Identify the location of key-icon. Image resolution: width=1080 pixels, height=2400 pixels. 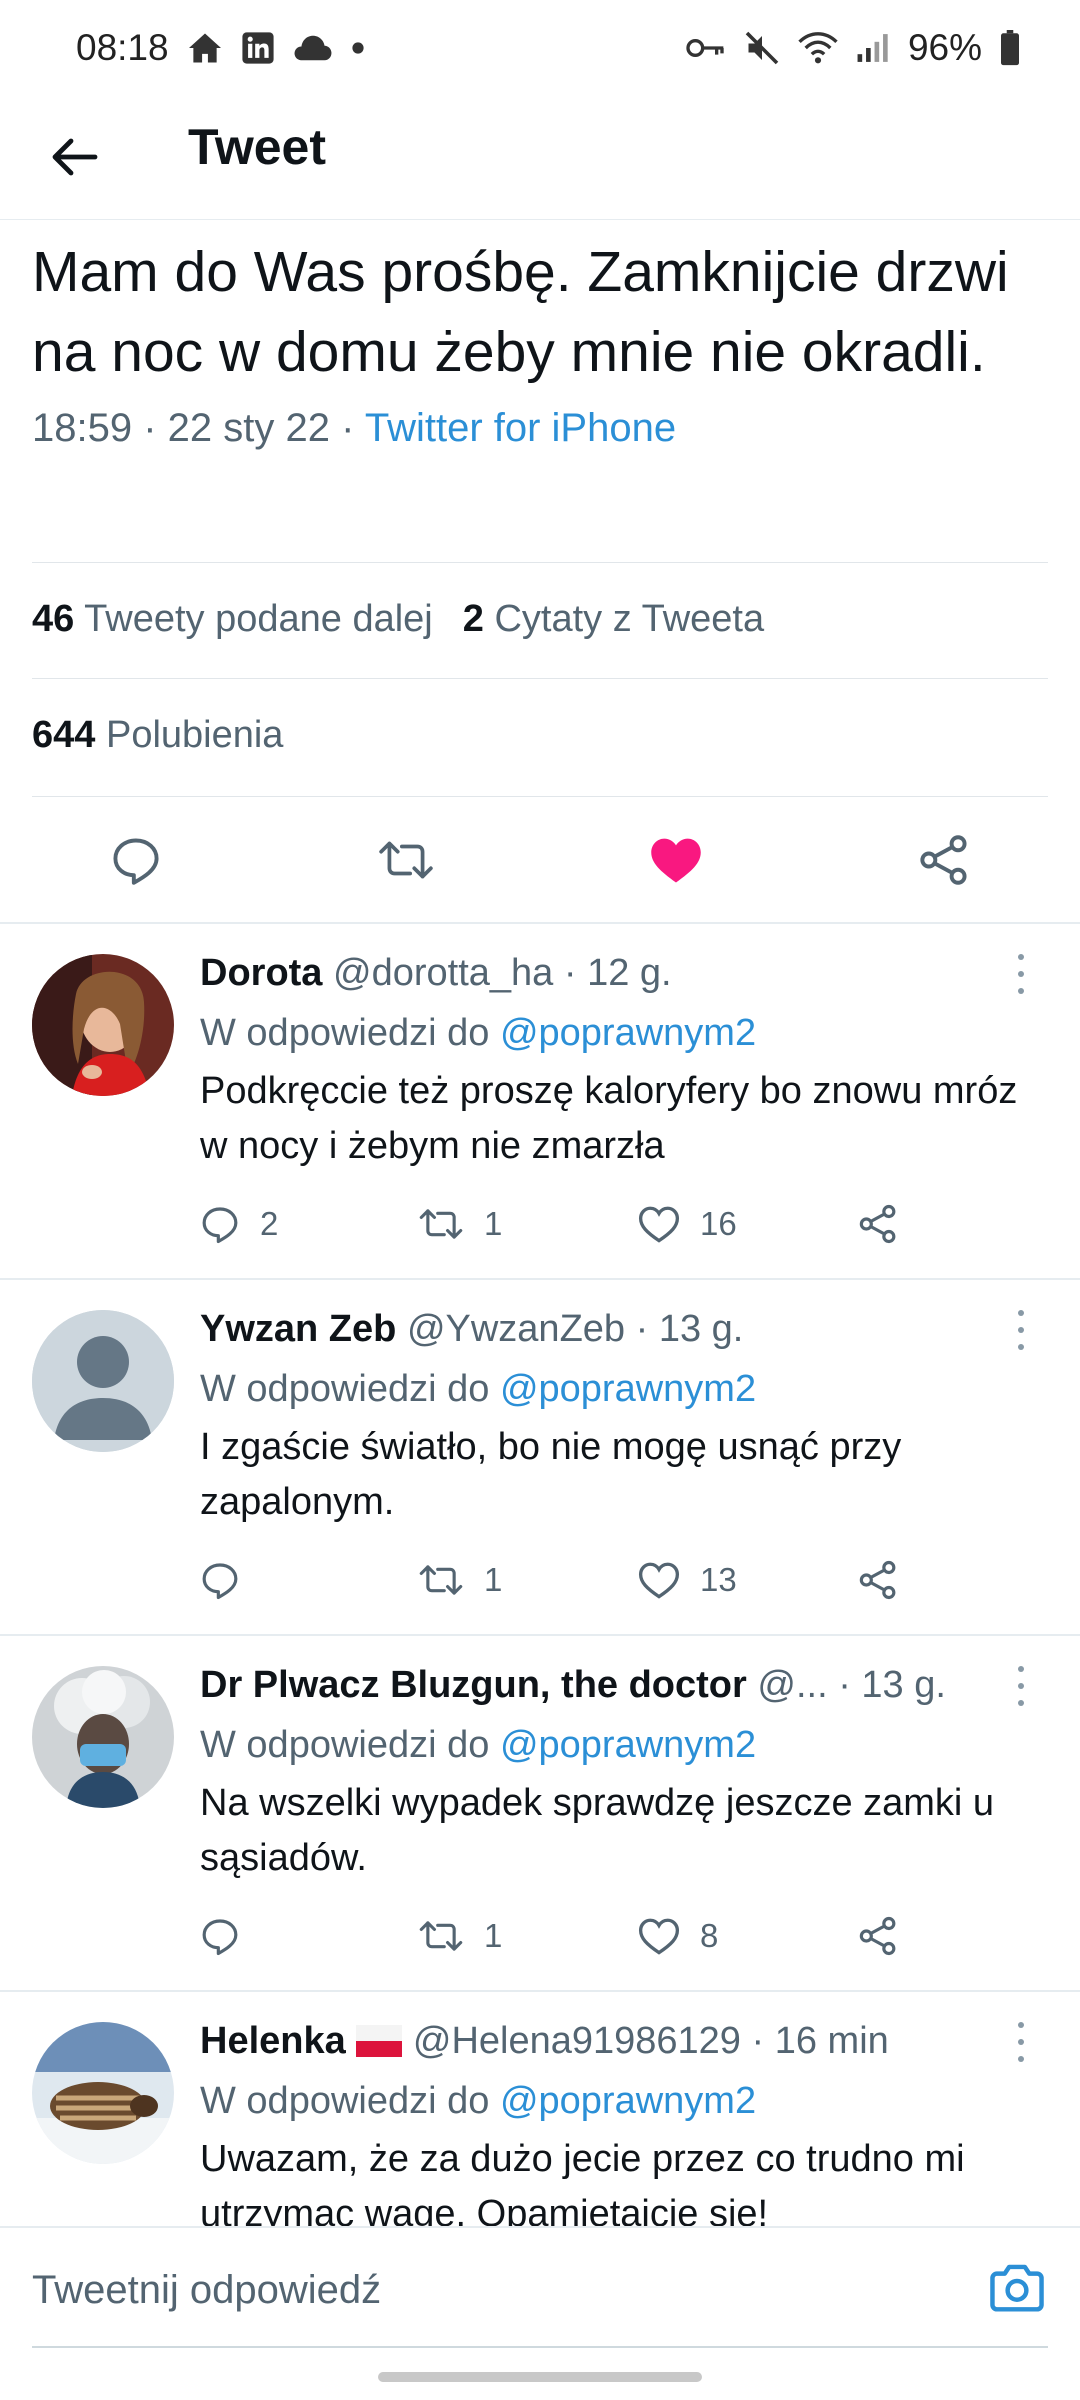
(706, 48).